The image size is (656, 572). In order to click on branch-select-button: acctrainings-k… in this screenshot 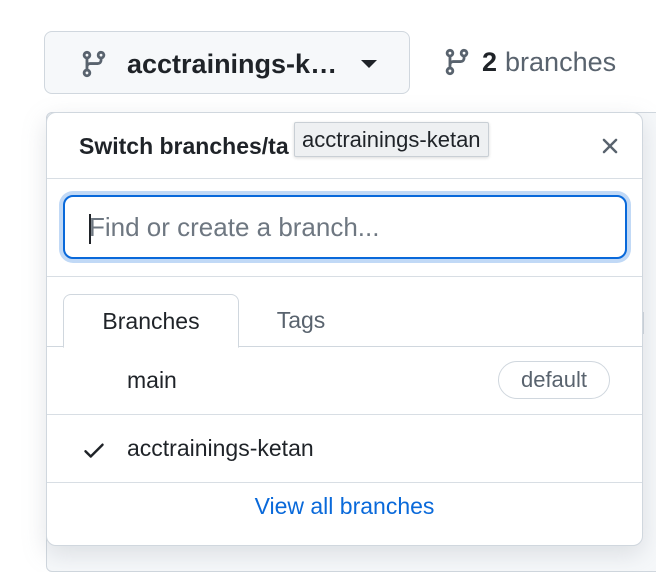, I will do `click(227, 62)`.